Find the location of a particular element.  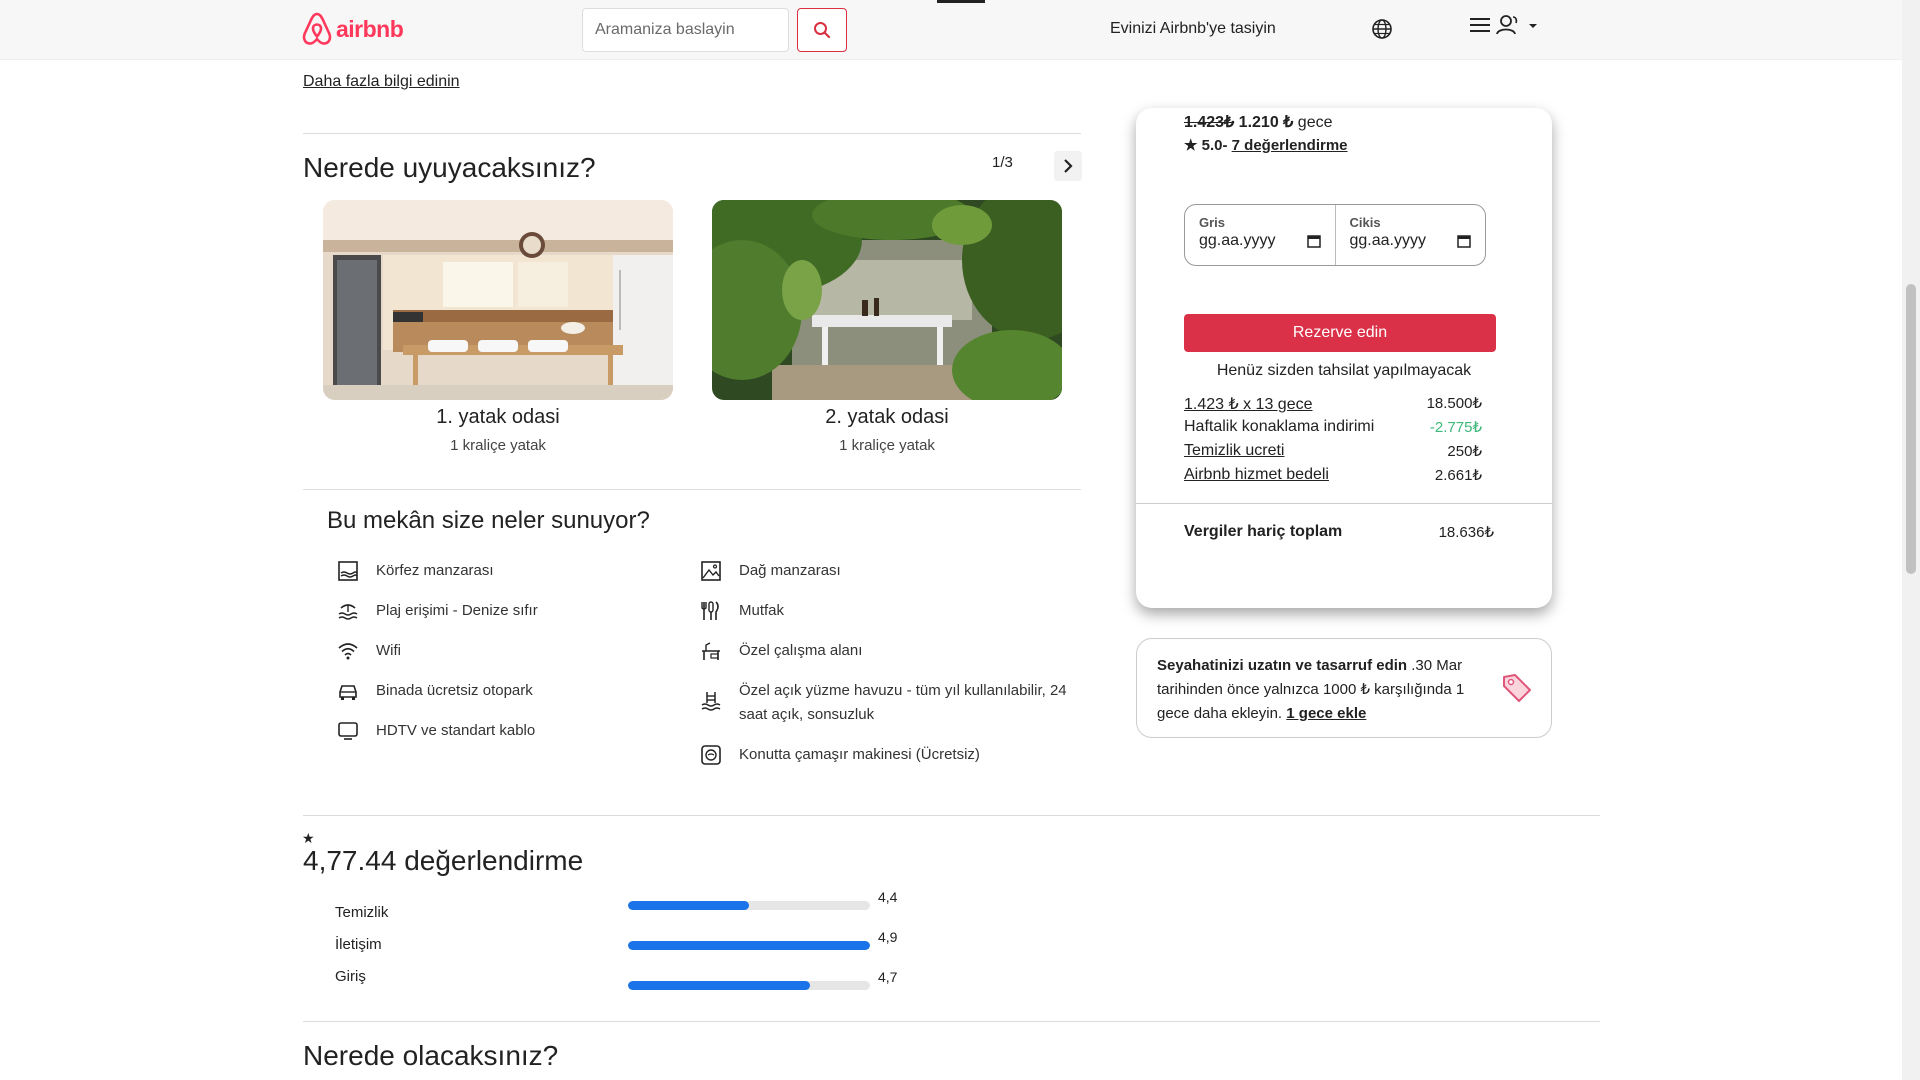

booking-rating: ★ 5.0- 7 değerlendirme is located at coordinates (1266, 145).